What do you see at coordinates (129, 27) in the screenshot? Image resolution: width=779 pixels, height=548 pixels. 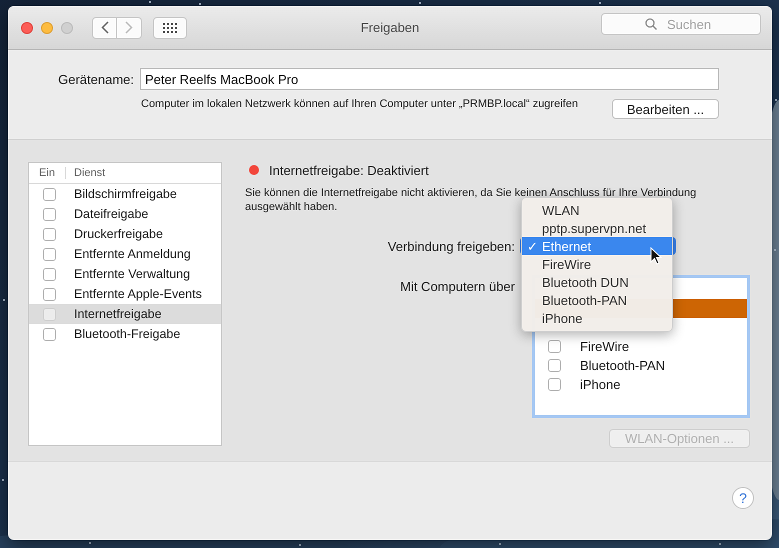 I see `chevron-right-icon` at bounding box center [129, 27].